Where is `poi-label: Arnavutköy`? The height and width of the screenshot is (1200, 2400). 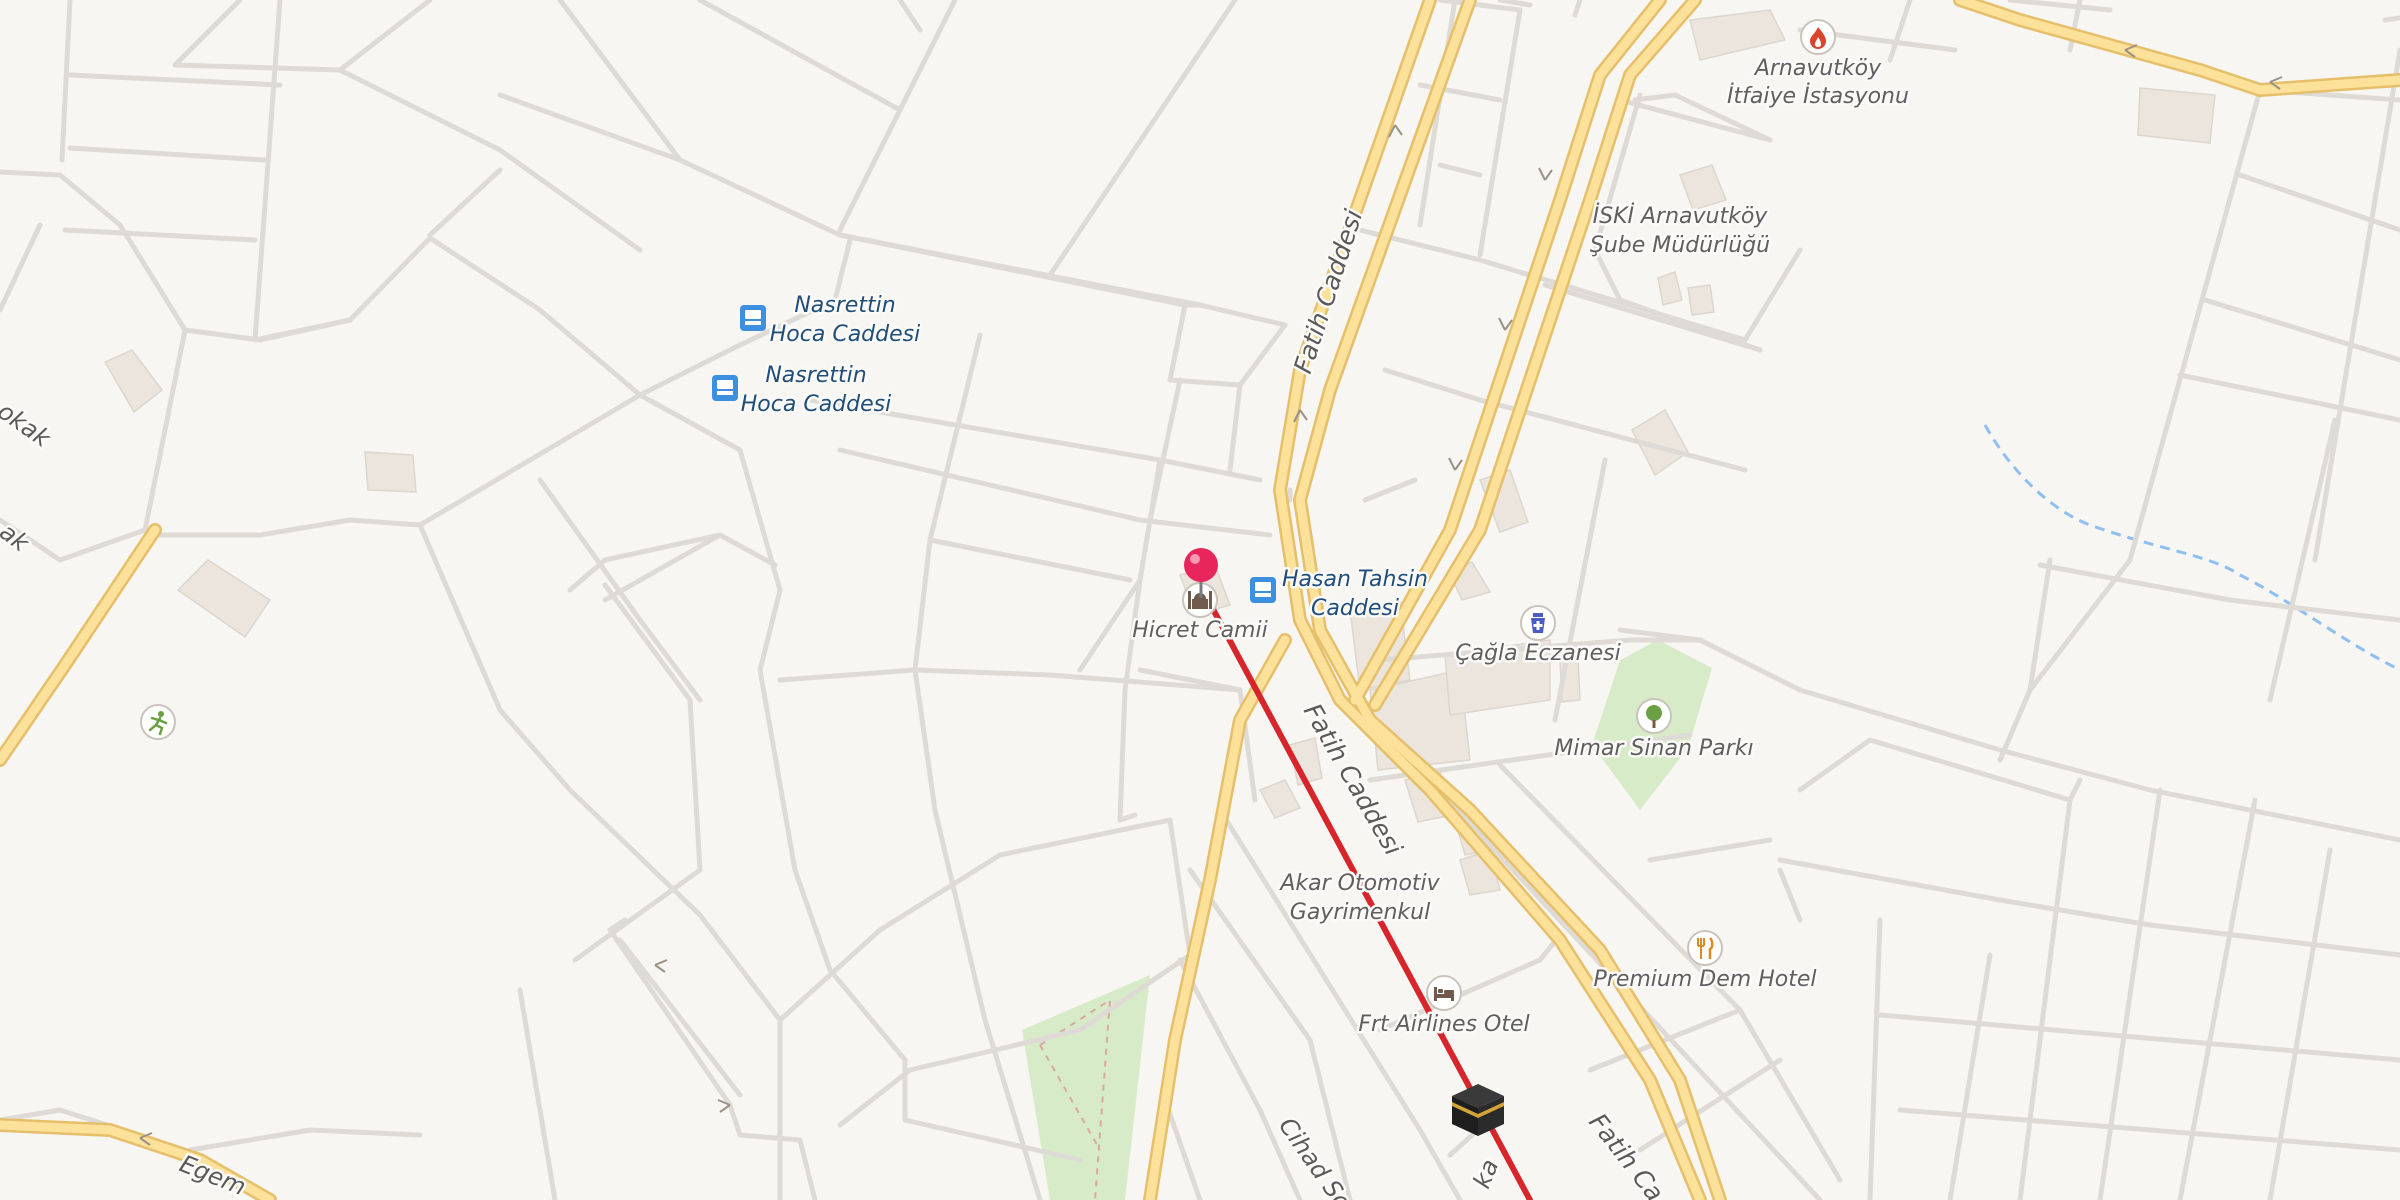 poi-label: Arnavutköy is located at coordinates (1817, 68).